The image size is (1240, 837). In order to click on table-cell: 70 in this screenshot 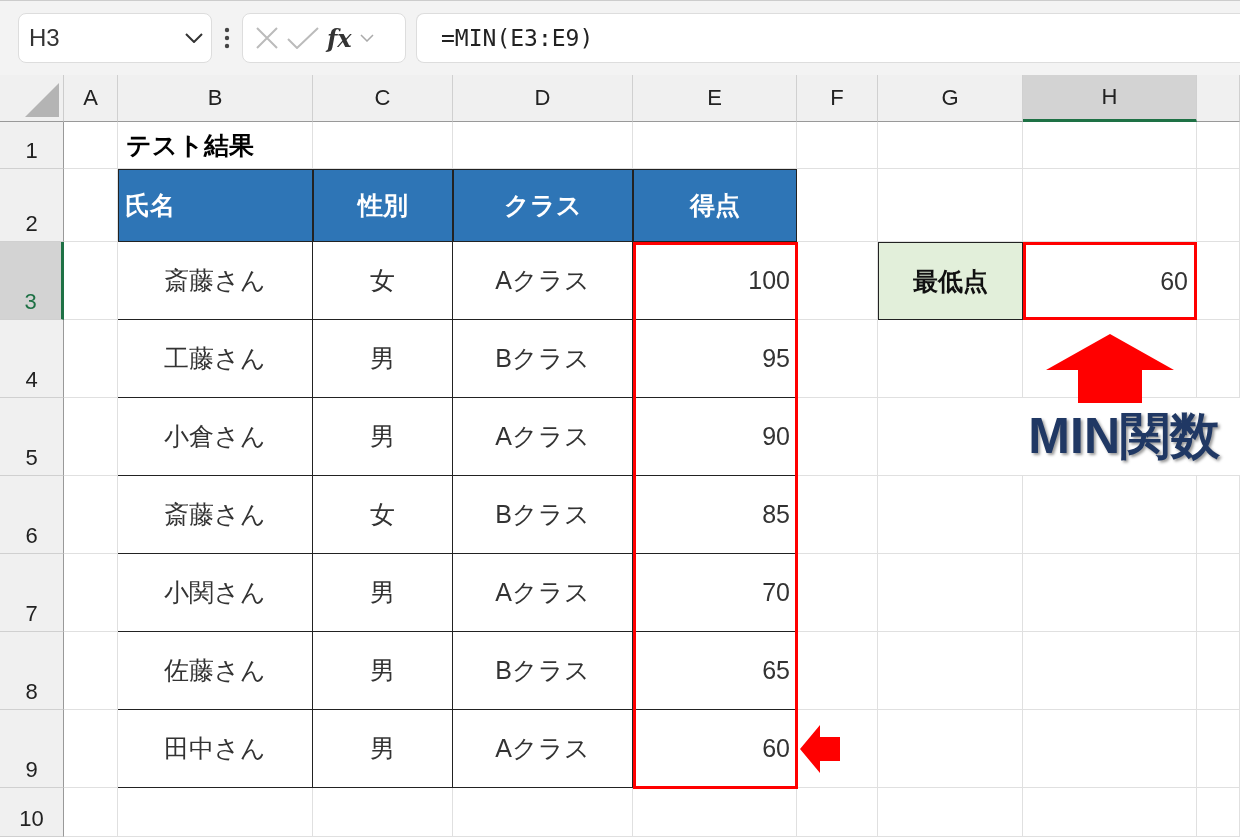, I will do `click(715, 593)`.